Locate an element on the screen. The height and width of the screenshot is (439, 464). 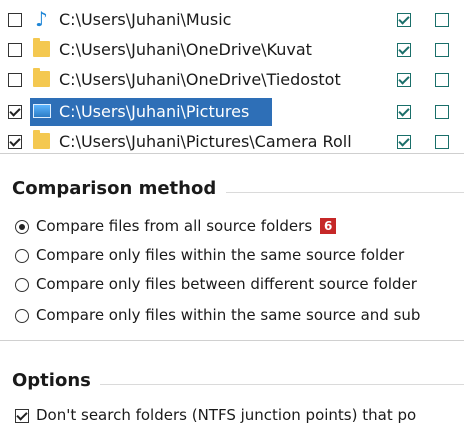
folder-row-camera-roll: C:\Users\Juhani\Pictures\Camera Roll is located at coordinates (232, 140).